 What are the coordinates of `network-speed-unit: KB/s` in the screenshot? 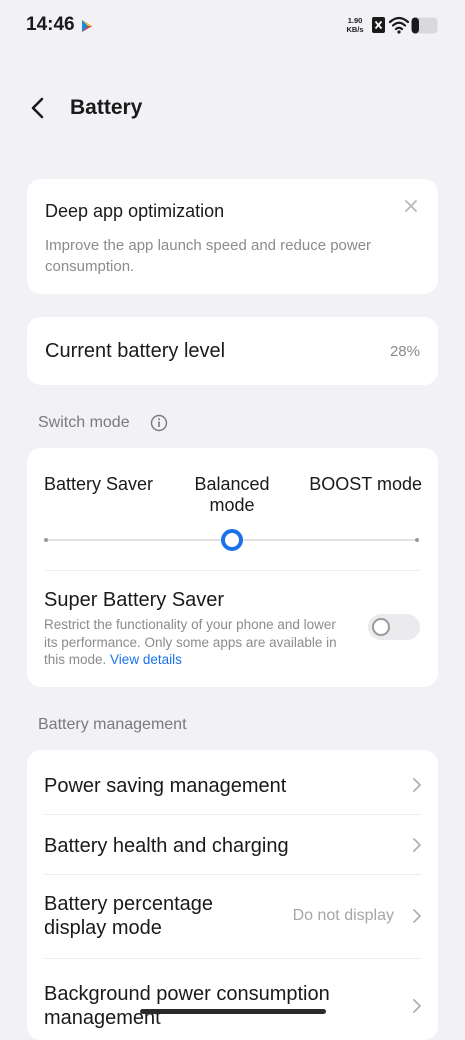 It's located at (355, 29).